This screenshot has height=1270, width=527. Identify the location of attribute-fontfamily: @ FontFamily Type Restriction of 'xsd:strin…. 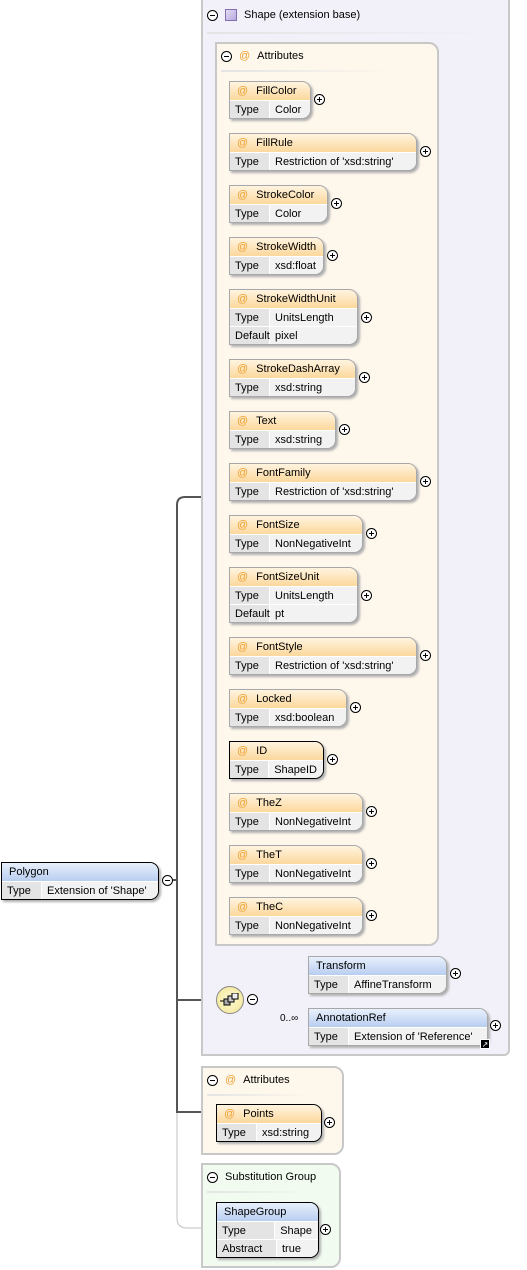
(323, 482).